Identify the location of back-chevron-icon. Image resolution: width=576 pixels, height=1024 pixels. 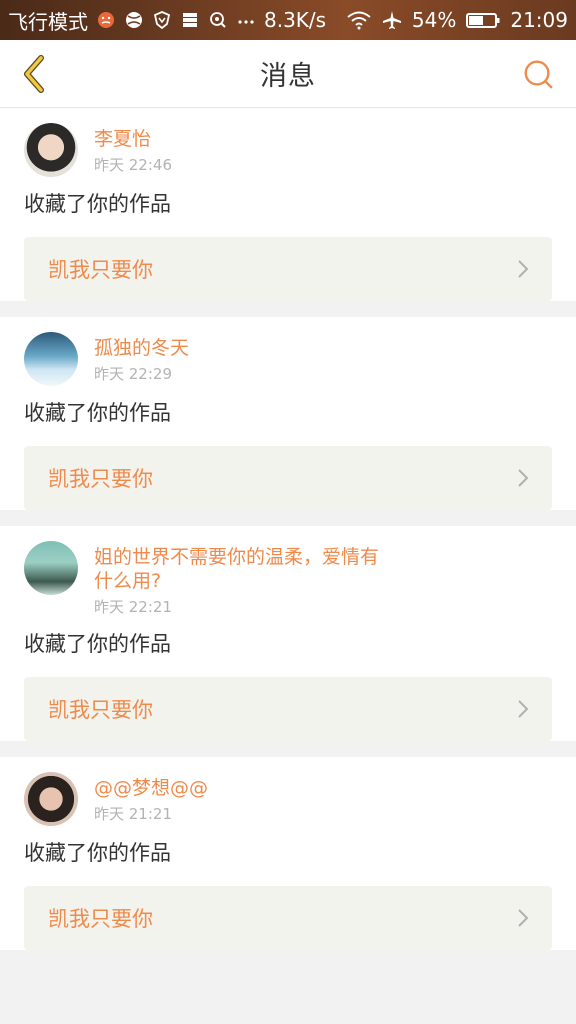
(34, 74).